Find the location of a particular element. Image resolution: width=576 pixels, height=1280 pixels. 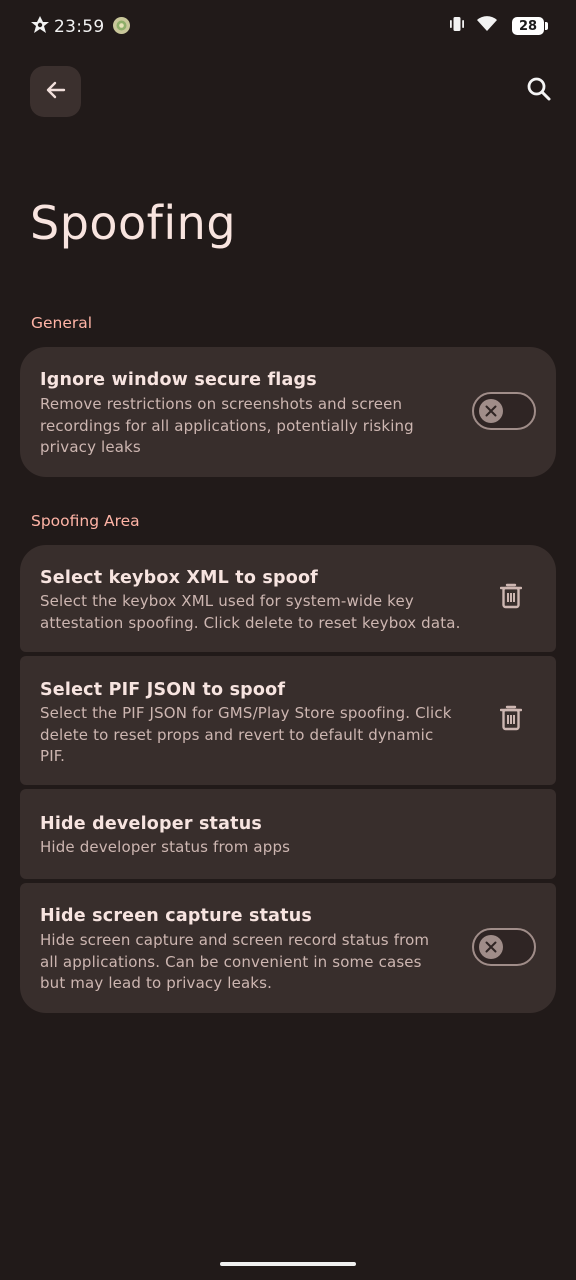

battery-level: 28 is located at coordinates (528, 26).